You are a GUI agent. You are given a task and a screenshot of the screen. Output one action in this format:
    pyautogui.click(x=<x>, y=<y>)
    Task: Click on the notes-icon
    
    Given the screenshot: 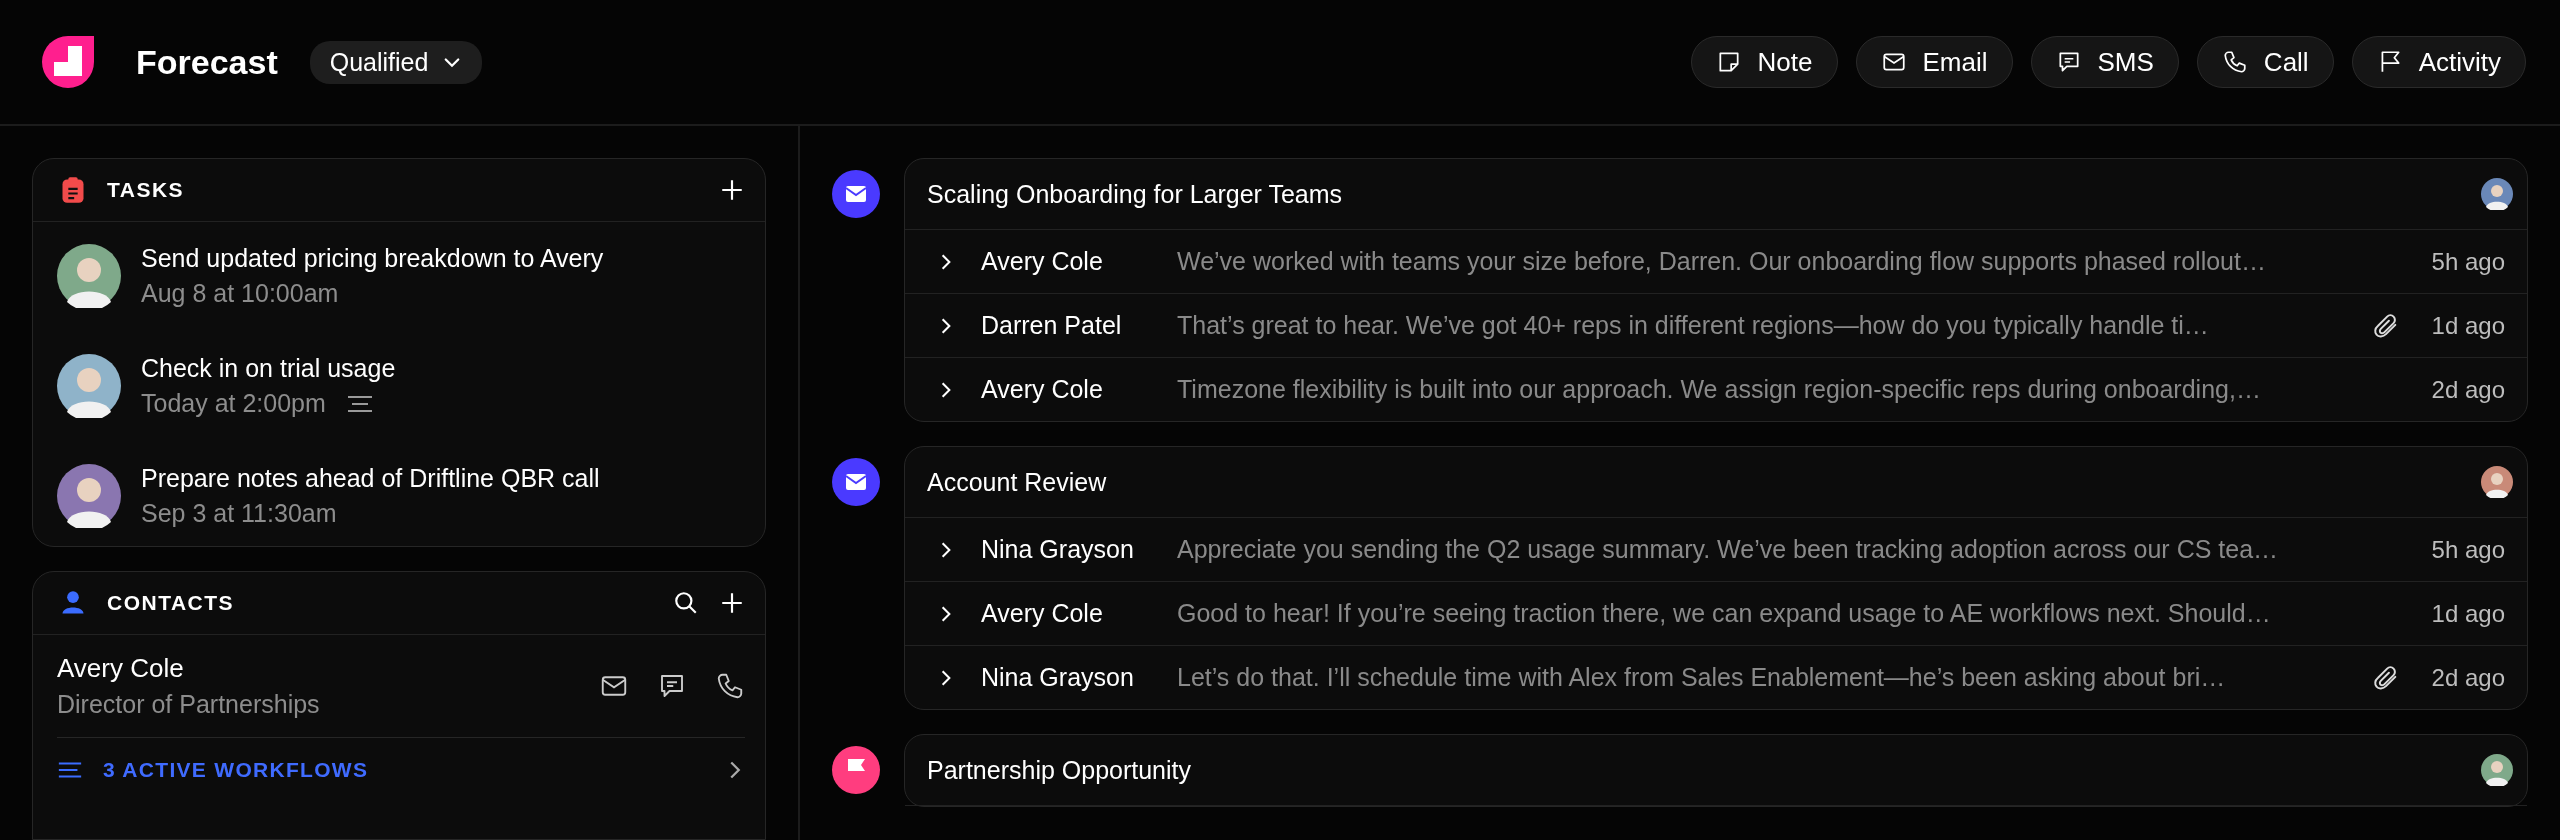 What is the action you would take?
    pyautogui.click(x=359, y=403)
    